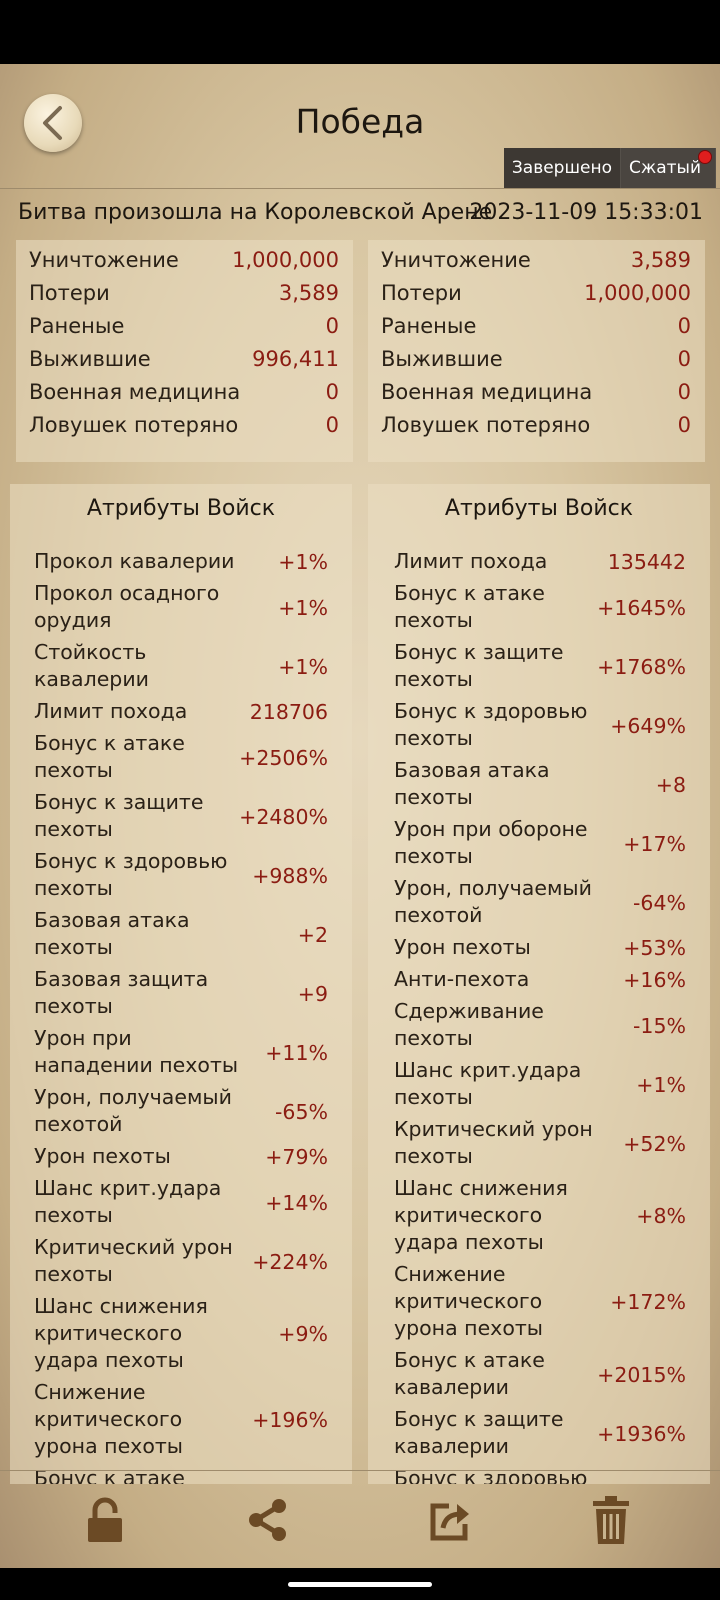 This screenshot has height=1600, width=720. Describe the element at coordinates (536, 326) in the screenshot. I see `summary-row: Раненые 0` at that location.